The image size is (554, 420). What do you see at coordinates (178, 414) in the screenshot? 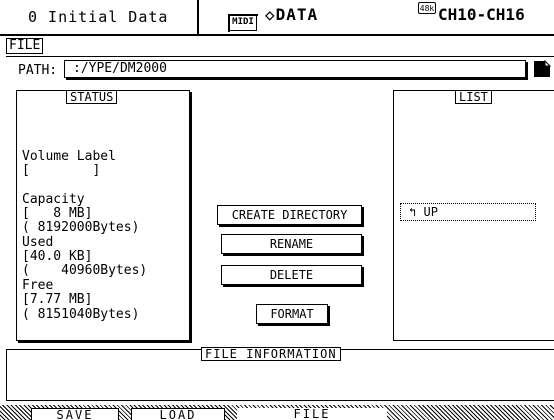
I see `tab-load: LOAD` at bounding box center [178, 414].